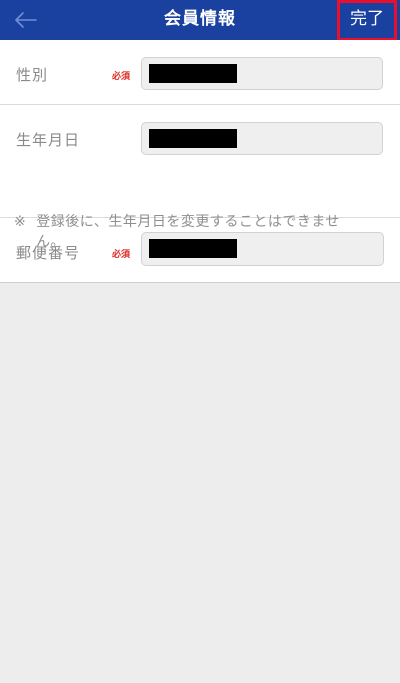 Image resolution: width=400 pixels, height=683 pixels. I want to click on postal-row: 郵便番号 必須, so click(200, 250).